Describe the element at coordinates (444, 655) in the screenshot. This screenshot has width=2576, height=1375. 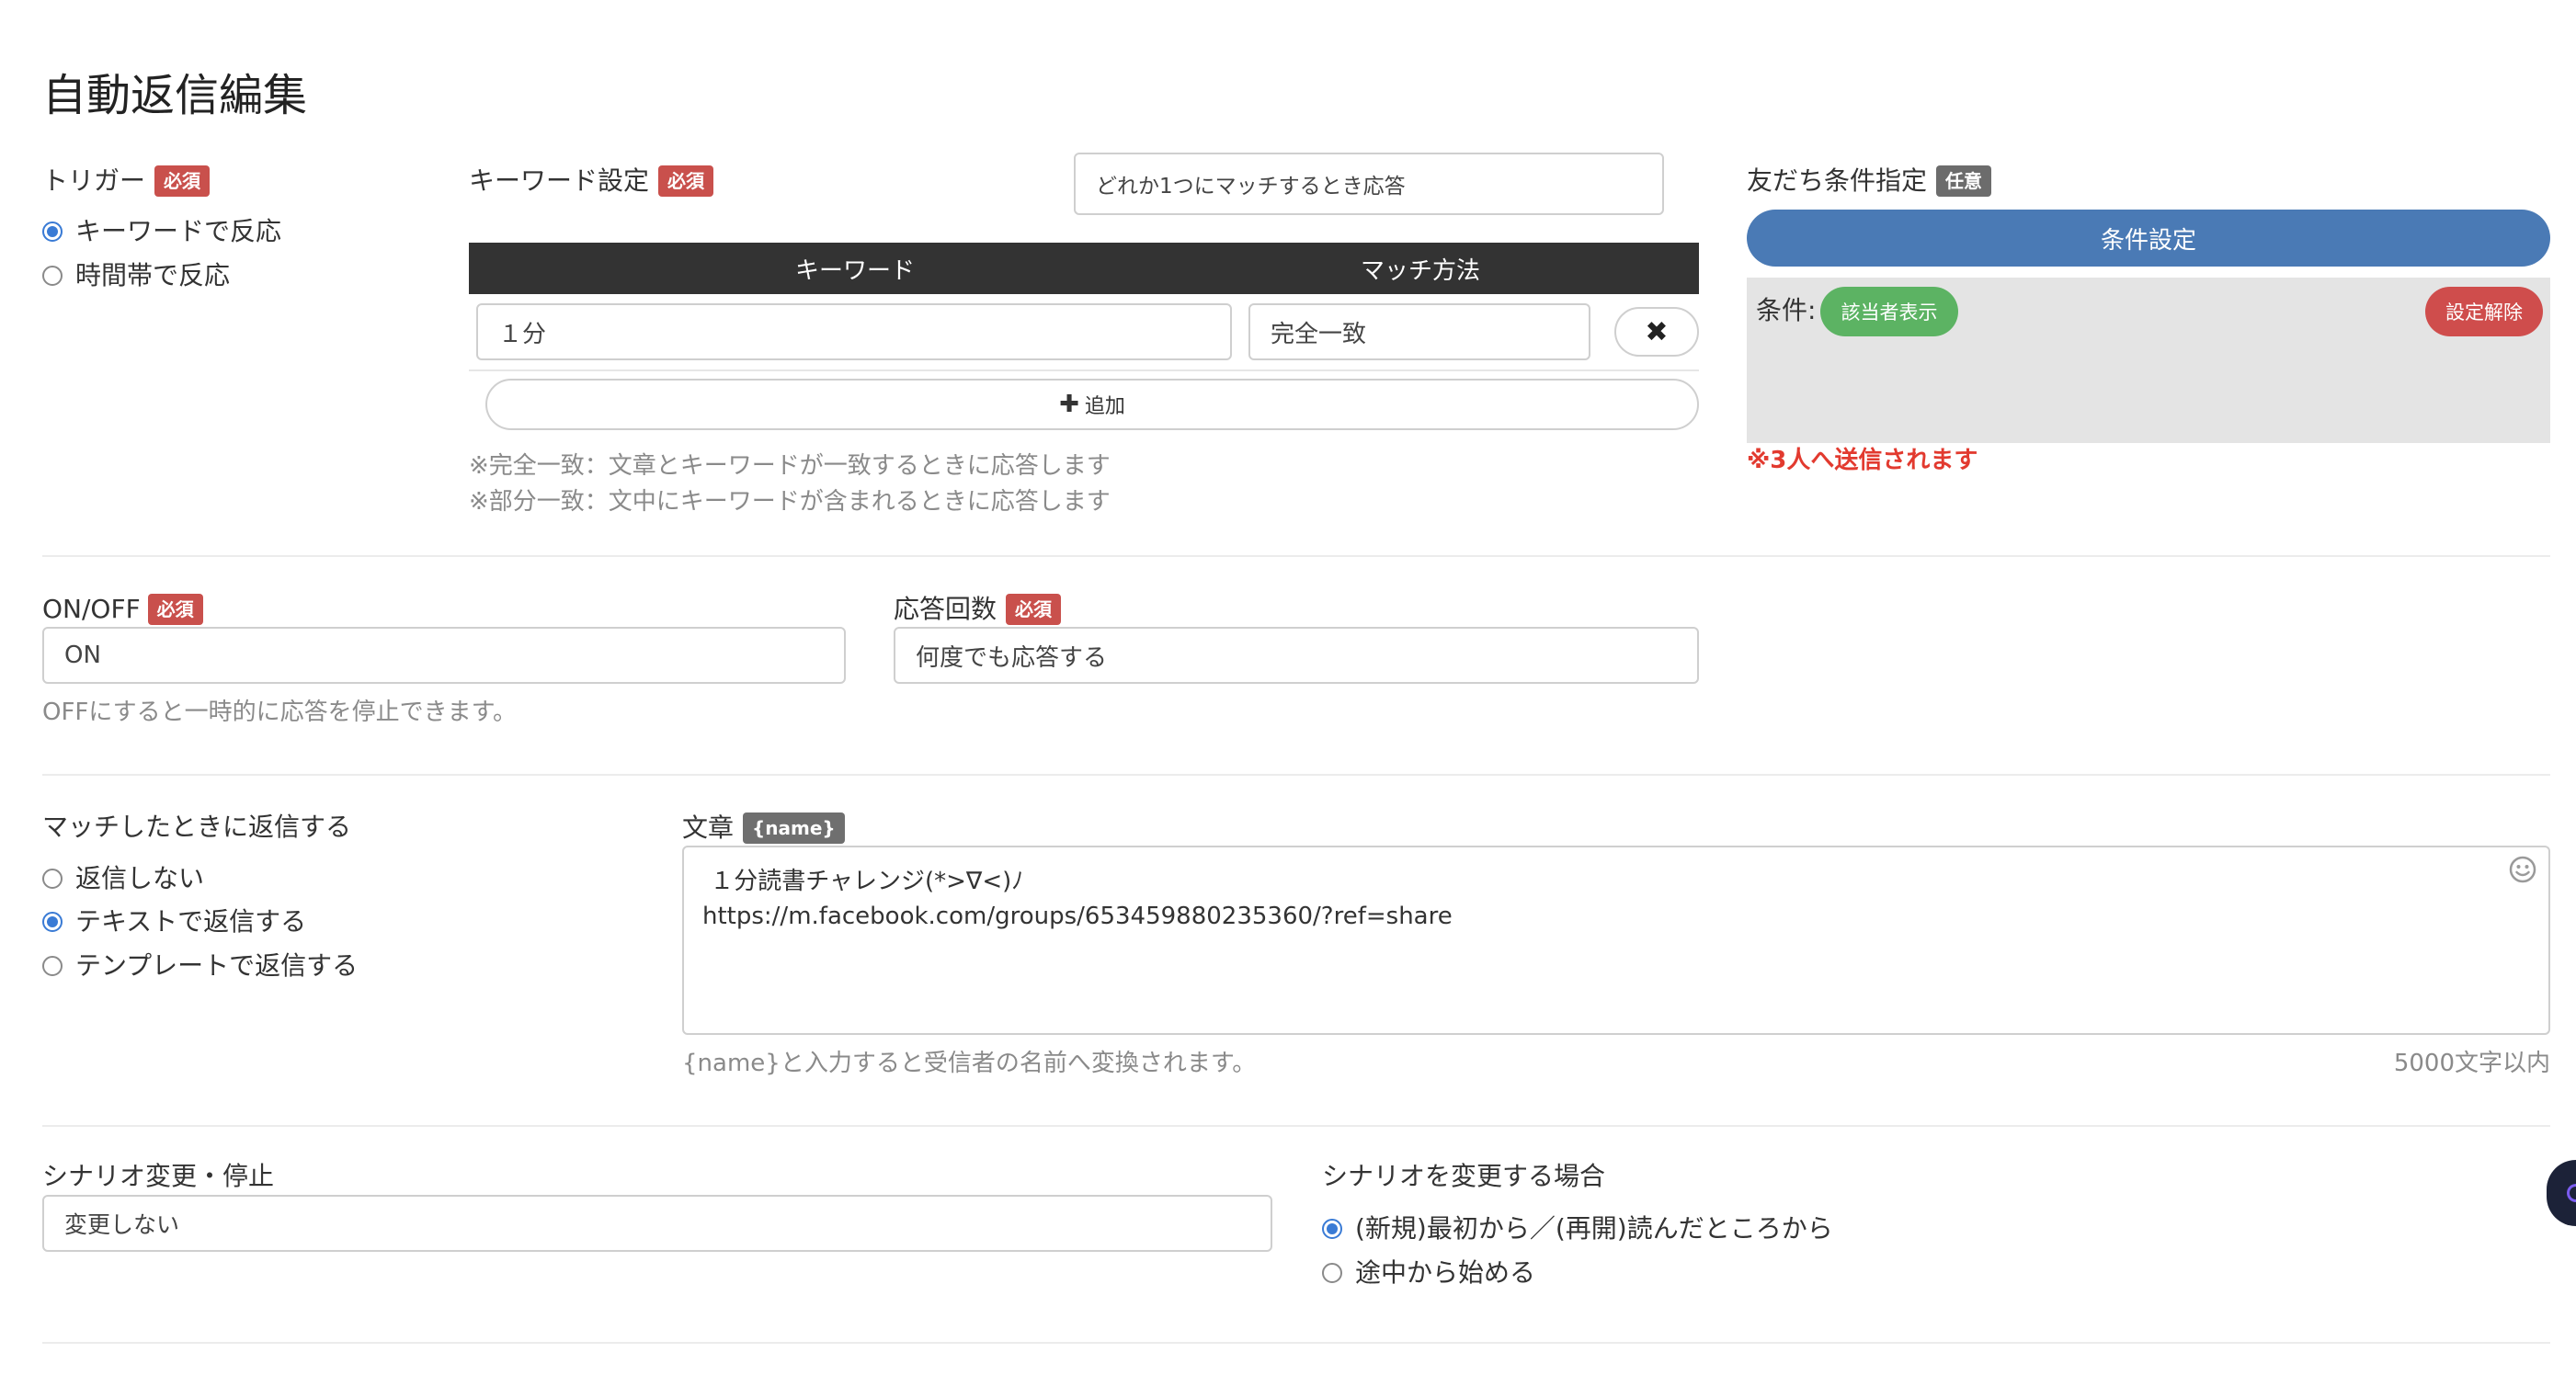
I see `onoff-select: ON` at that location.